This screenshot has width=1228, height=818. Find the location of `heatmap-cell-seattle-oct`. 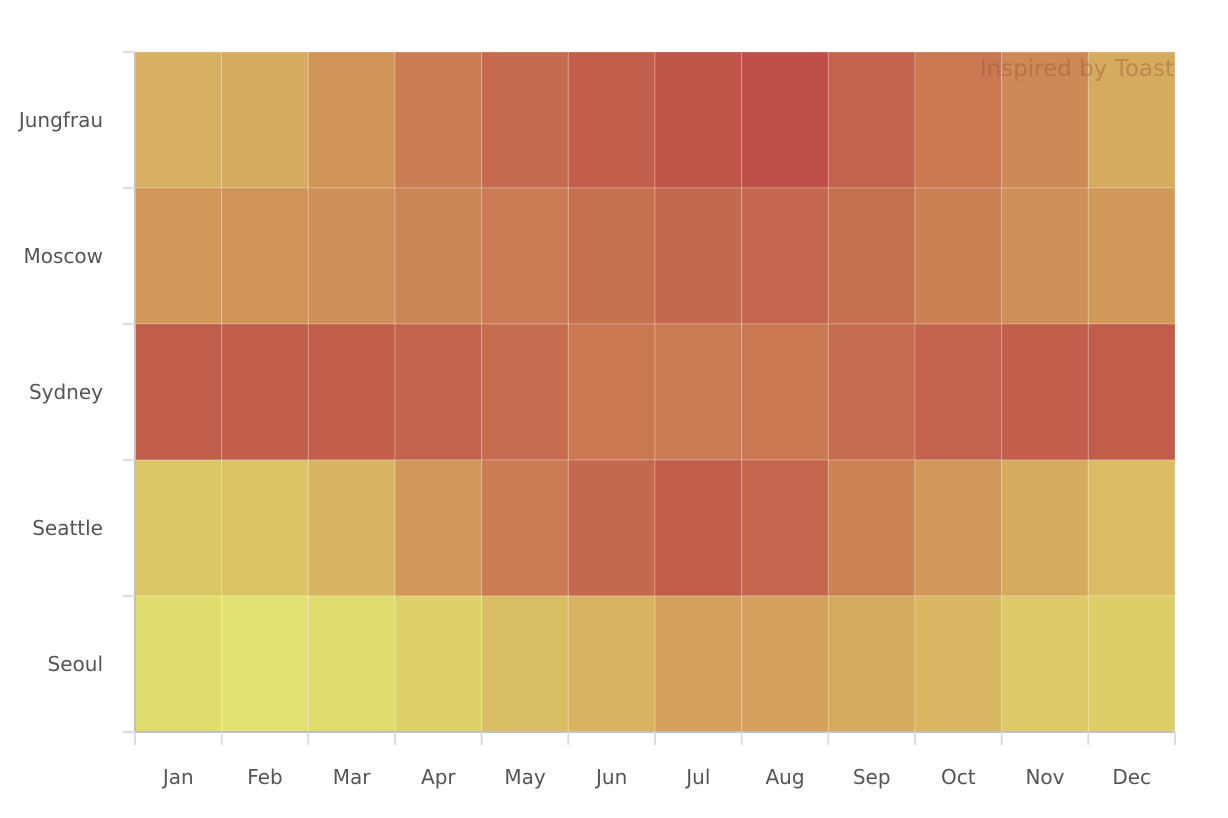

heatmap-cell-seattle-oct is located at coordinates (958, 528).